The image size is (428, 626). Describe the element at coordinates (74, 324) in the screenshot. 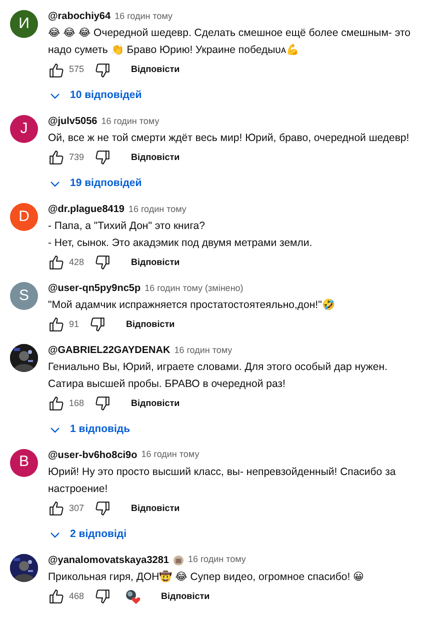

I see `like-count: 91` at that location.